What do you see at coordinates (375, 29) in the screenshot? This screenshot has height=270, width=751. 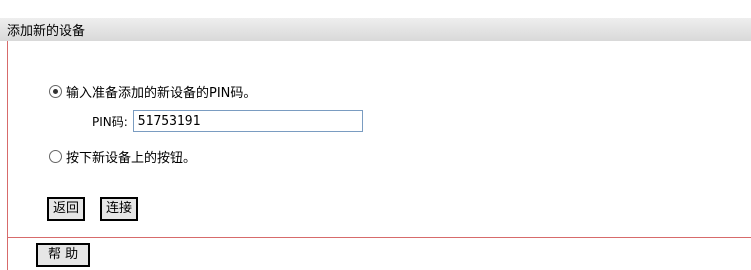 I see `section-header: 添加新的设备` at bounding box center [375, 29].